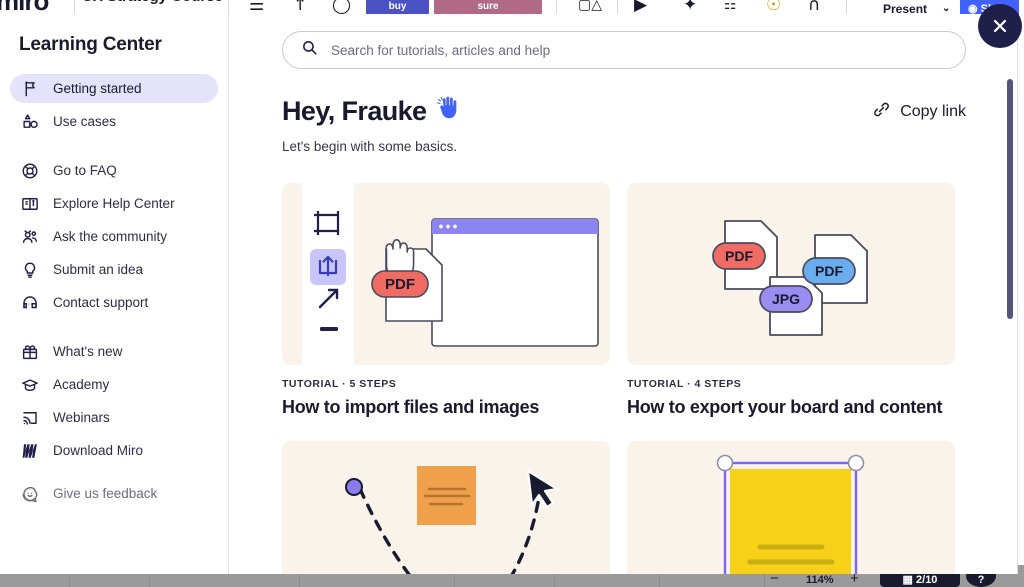  What do you see at coordinates (85, 170) in the screenshot?
I see `sidebar-item-label: Go to FAQ` at bounding box center [85, 170].